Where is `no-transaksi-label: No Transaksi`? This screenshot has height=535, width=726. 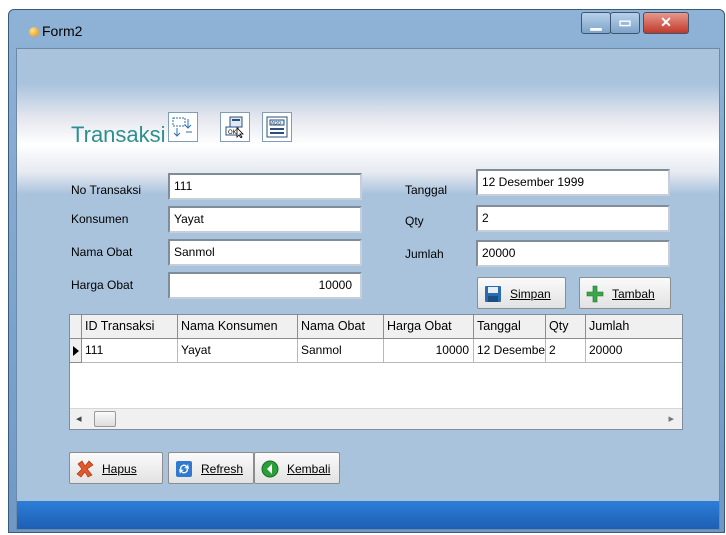 no-transaksi-label: No Transaksi is located at coordinates (106, 190).